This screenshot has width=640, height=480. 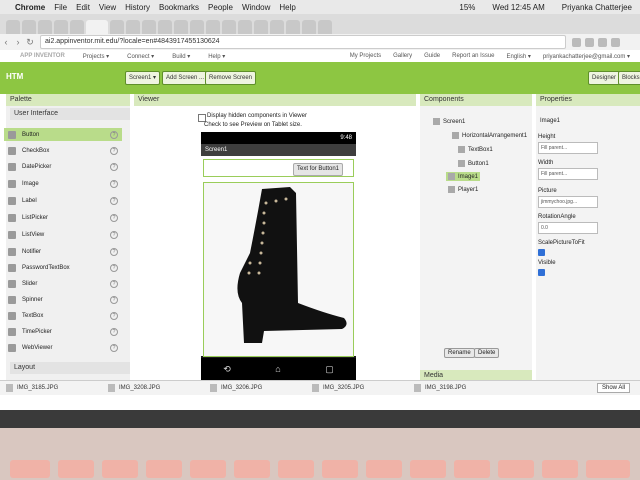 I want to click on menu-help: Help, so click(x=287, y=7).